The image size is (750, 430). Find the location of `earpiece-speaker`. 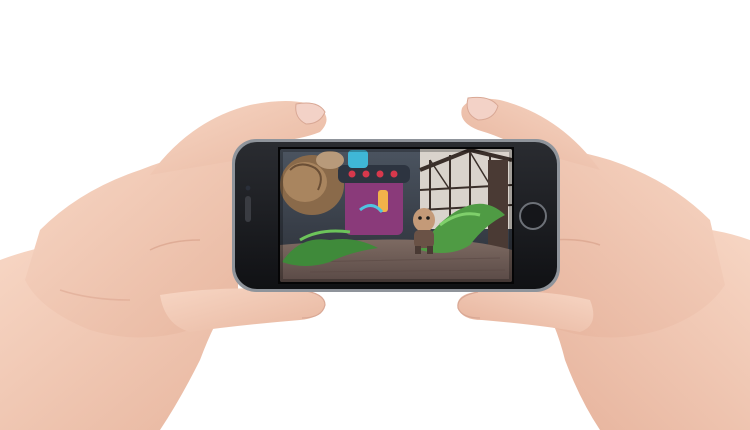

earpiece-speaker is located at coordinates (248, 209).